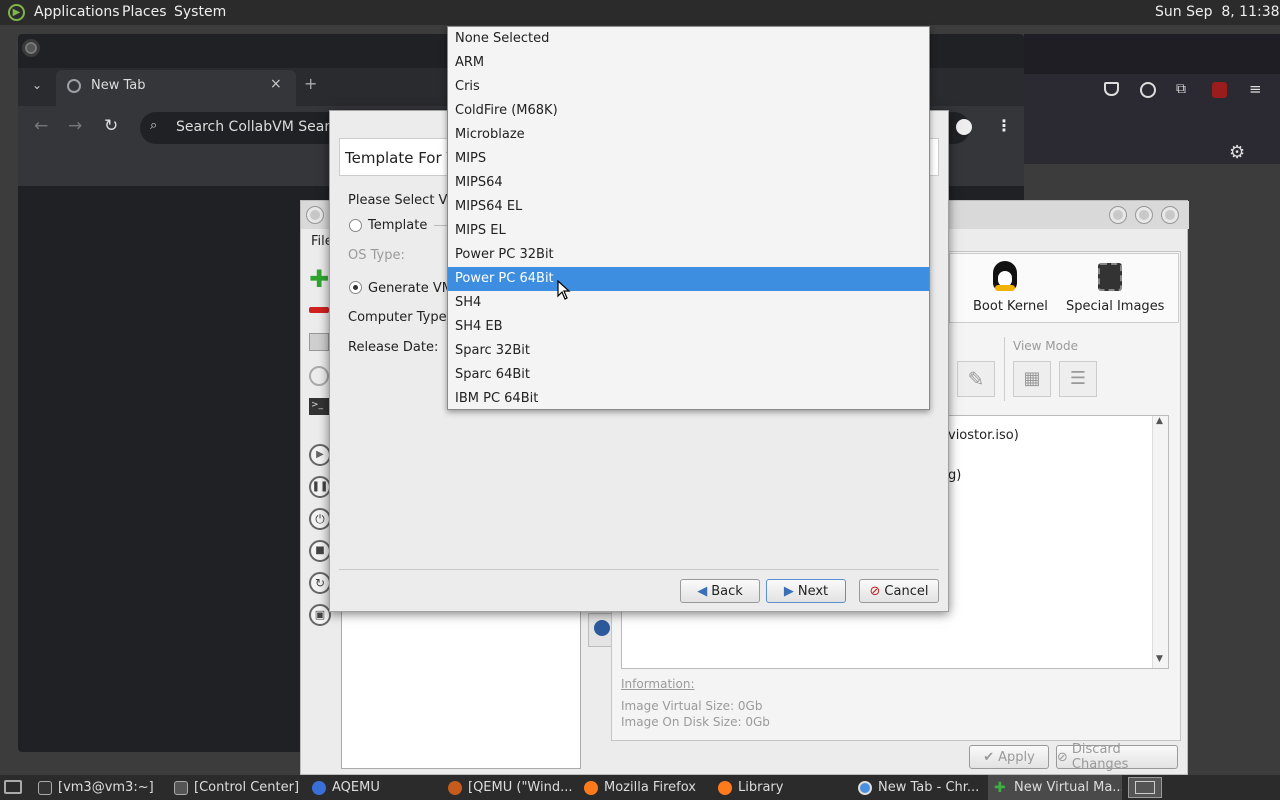 The image size is (1280, 800). I want to click on task-terminal: [vm3@vm3:~], so click(98, 787).